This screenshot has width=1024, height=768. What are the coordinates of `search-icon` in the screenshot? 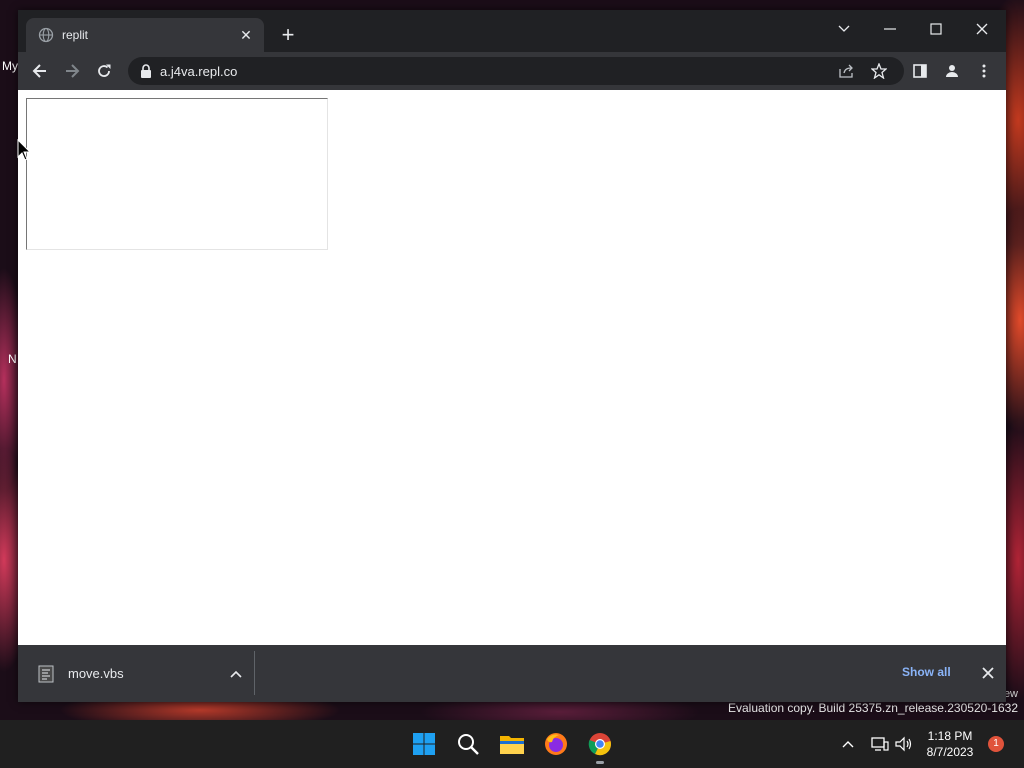 It's located at (468, 744).